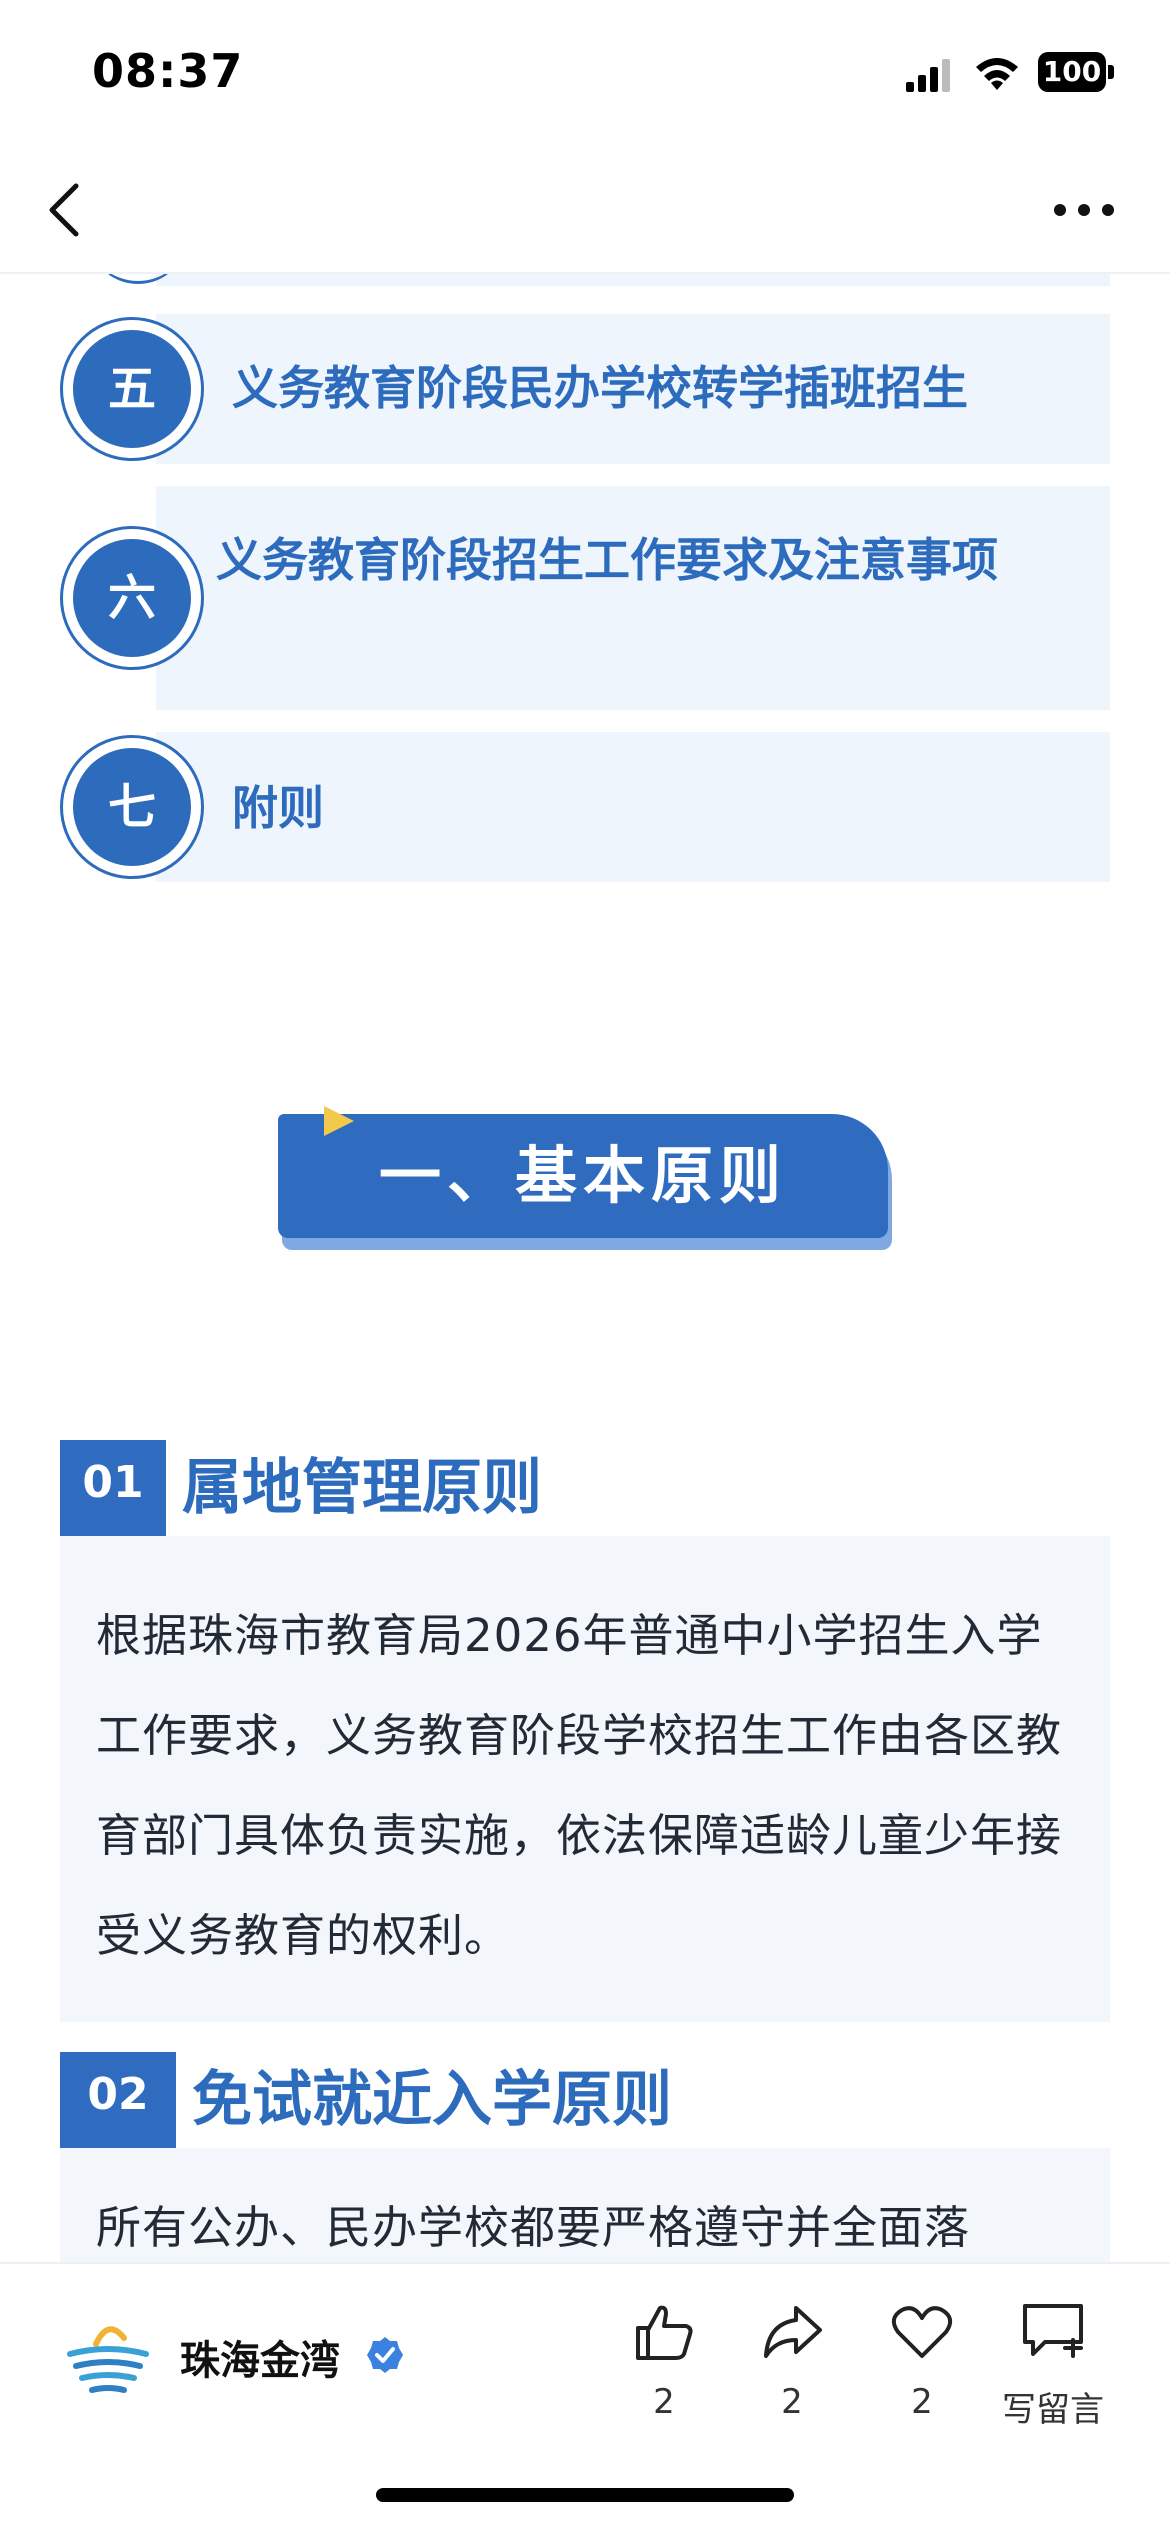 The image size is (1170, 2532). I want to click on like-count: 2, so click(664, 2402).